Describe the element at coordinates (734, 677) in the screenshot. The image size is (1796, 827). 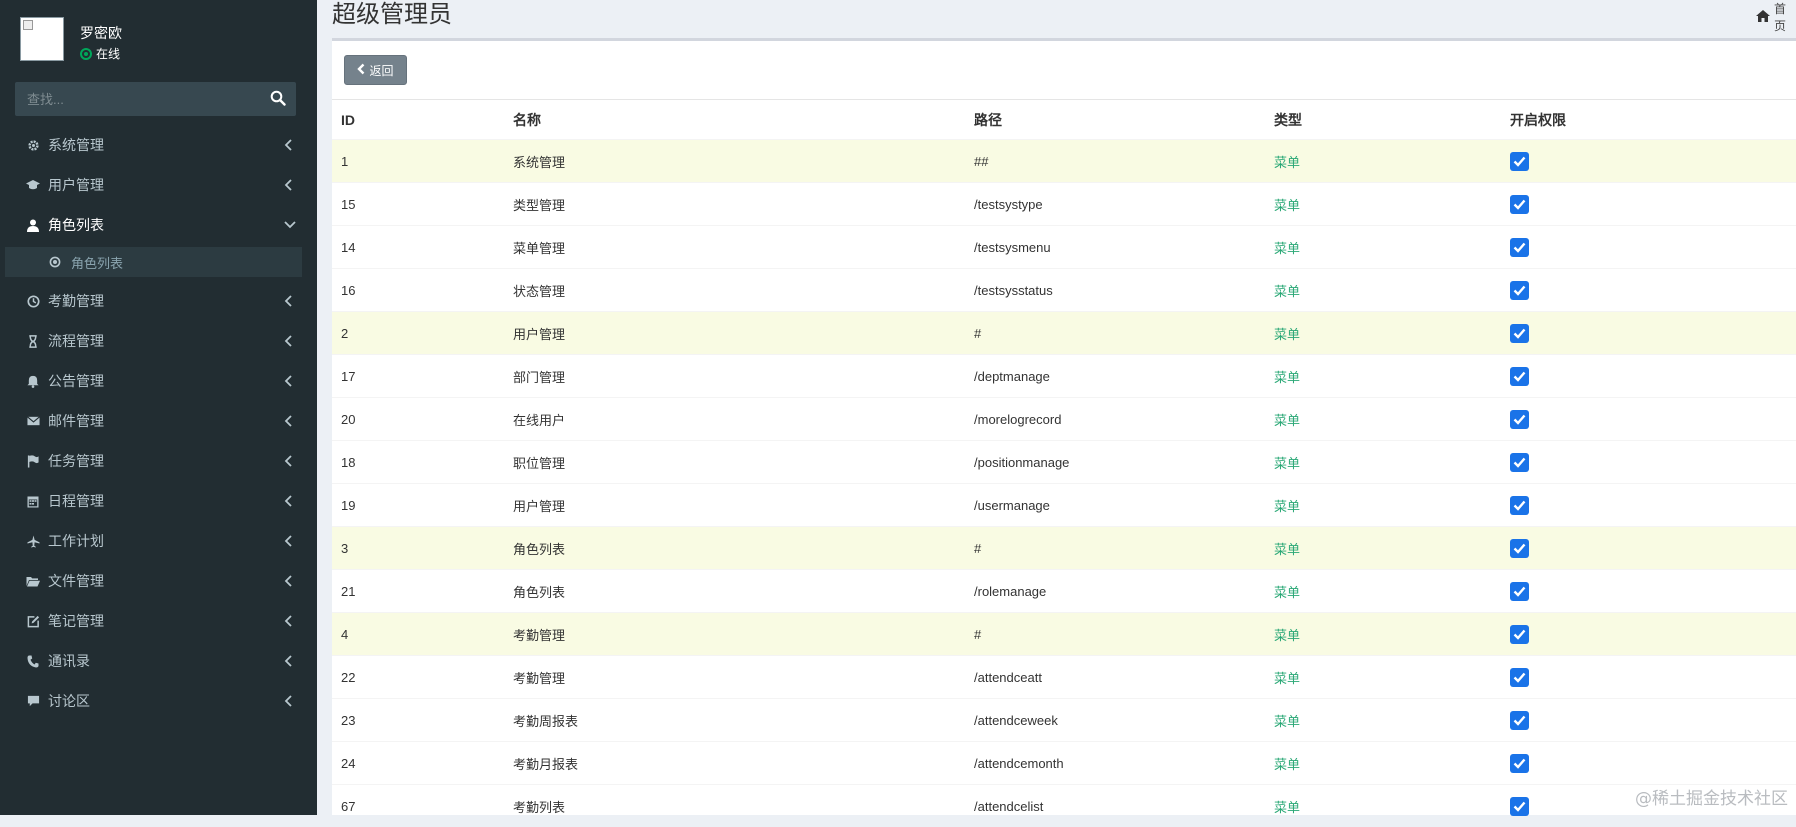
I see `cell-name: 考勤管理` at that location.